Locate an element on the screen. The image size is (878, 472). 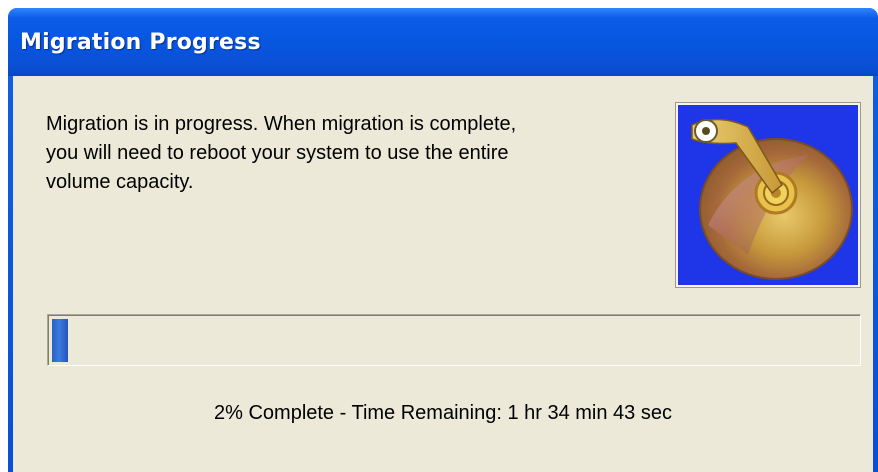
window-title: Migration Progress is located at coordinates (140, 42).